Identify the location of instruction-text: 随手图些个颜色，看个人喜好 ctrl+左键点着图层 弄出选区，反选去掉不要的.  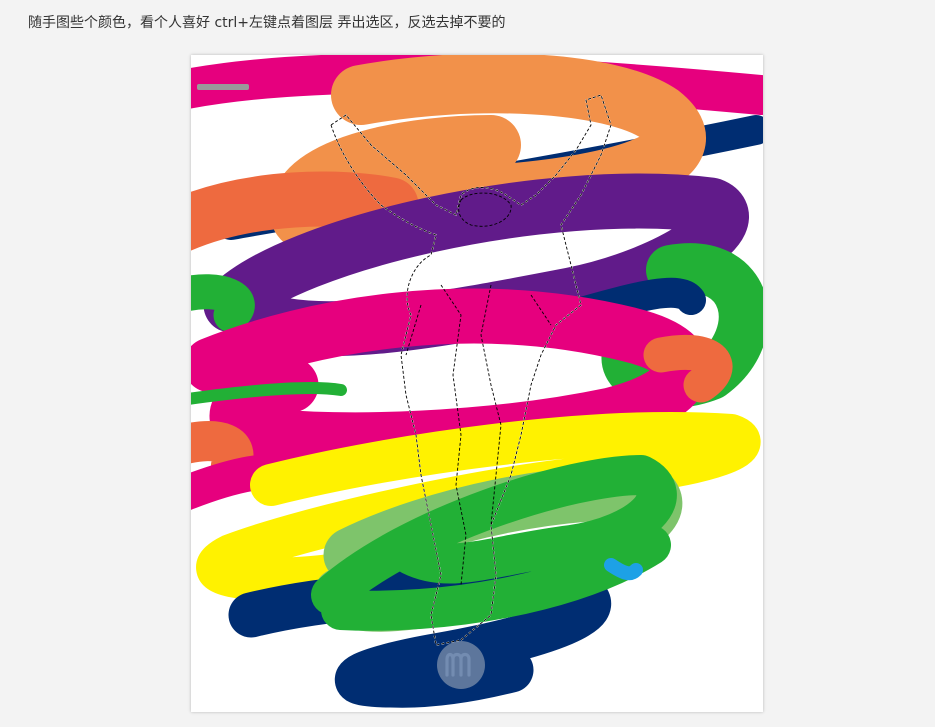
(267, 23).